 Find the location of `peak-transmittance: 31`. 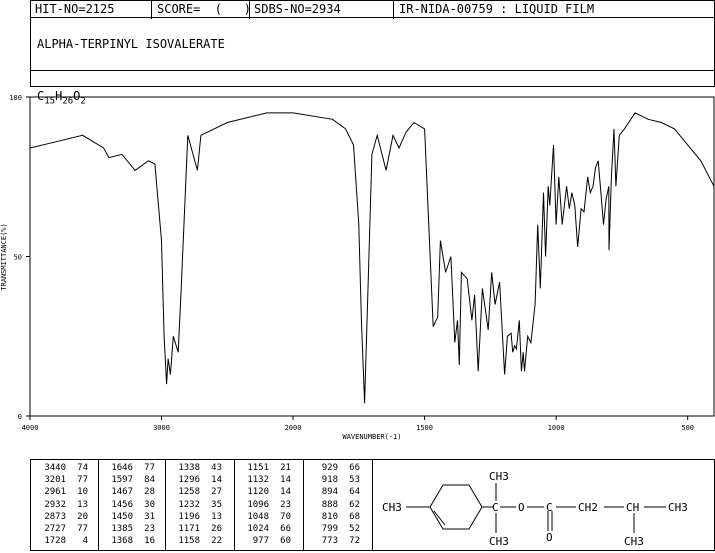

peak-transmittance: 31 is located at coordinates (149, 516).